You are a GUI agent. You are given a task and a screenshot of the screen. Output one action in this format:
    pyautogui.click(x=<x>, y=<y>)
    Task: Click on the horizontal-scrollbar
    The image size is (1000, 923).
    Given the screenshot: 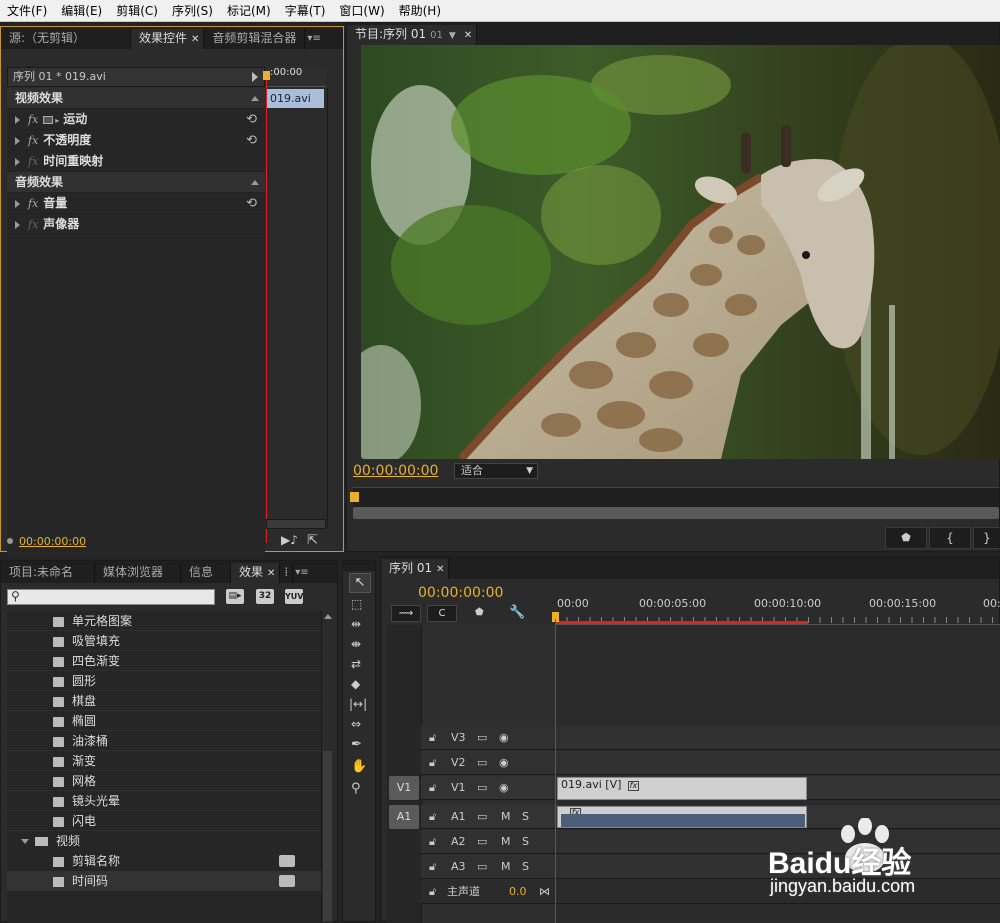 What is the action you would take?
    pyautogui.click(x=296, y=524)
    